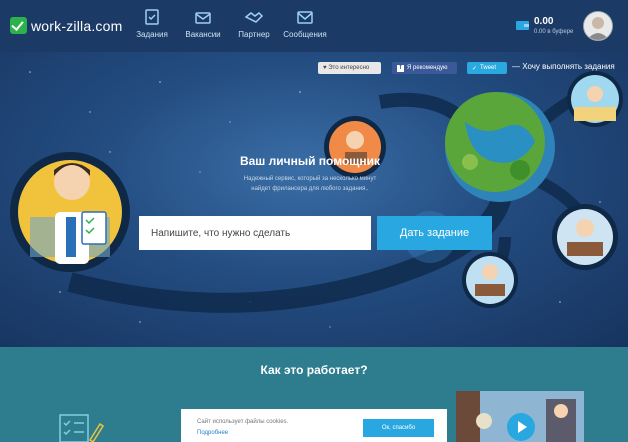  I want to click on tweet-label: Tweet, so click(488, 68).